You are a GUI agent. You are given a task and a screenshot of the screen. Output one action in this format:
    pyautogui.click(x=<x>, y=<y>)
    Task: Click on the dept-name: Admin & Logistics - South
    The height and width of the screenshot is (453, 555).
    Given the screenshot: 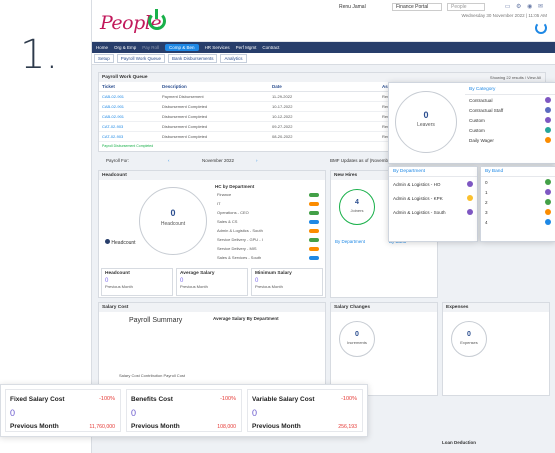 What is the action you would take?
    pyautogui.click(x=240, y=230)
    